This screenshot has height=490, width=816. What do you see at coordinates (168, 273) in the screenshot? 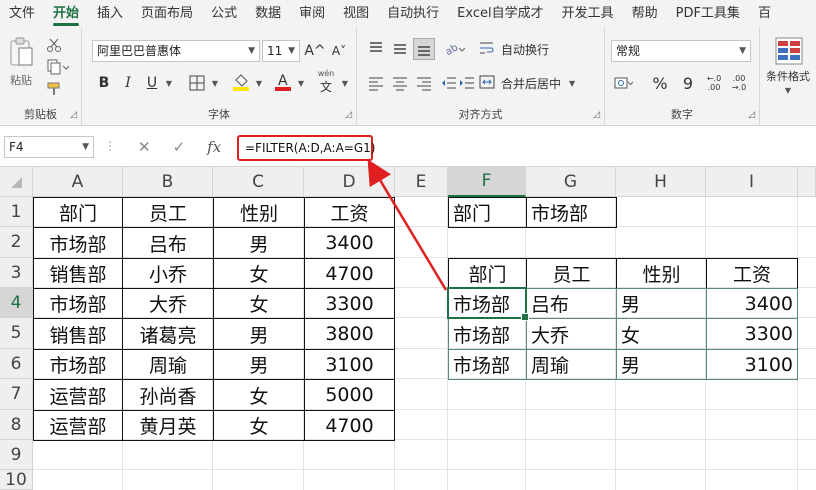
I see `table-cell: 小乔` at bounding box center [168, 273].